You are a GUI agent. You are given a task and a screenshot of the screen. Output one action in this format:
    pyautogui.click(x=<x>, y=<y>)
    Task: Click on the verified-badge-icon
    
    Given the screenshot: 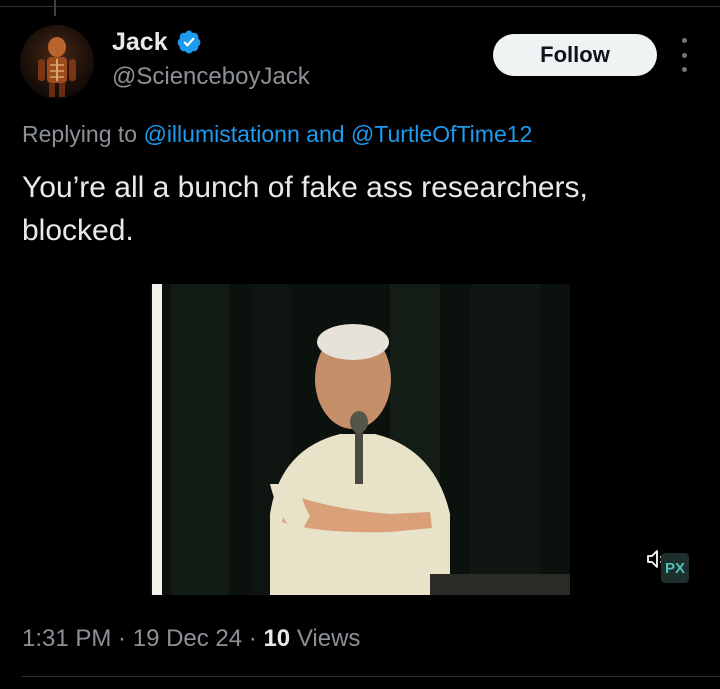 What is the action you would take?
    pyautogui.click(x=188, y=42)
    